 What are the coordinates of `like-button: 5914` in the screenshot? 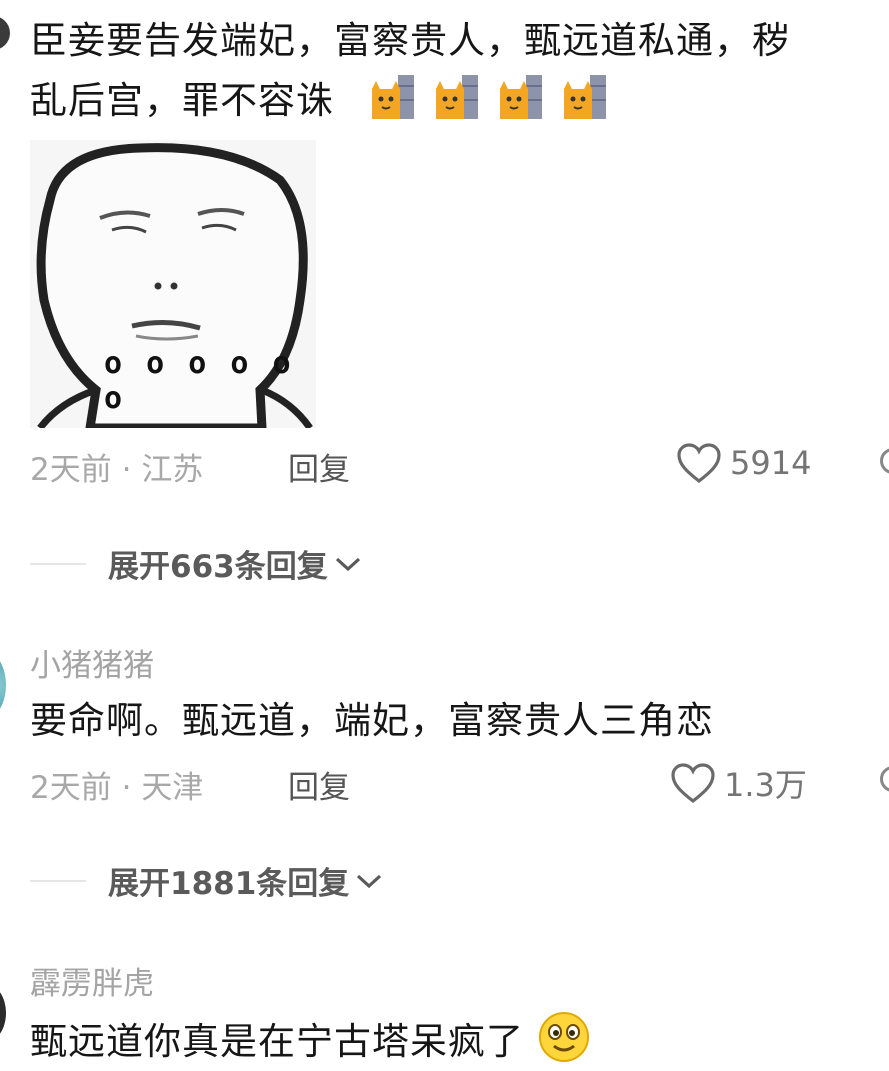 It's located at (743, 463).